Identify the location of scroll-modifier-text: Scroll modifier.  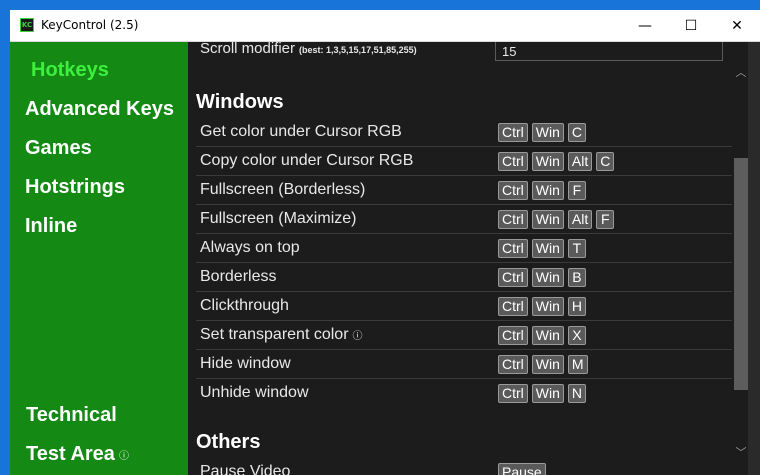
(248, 49).